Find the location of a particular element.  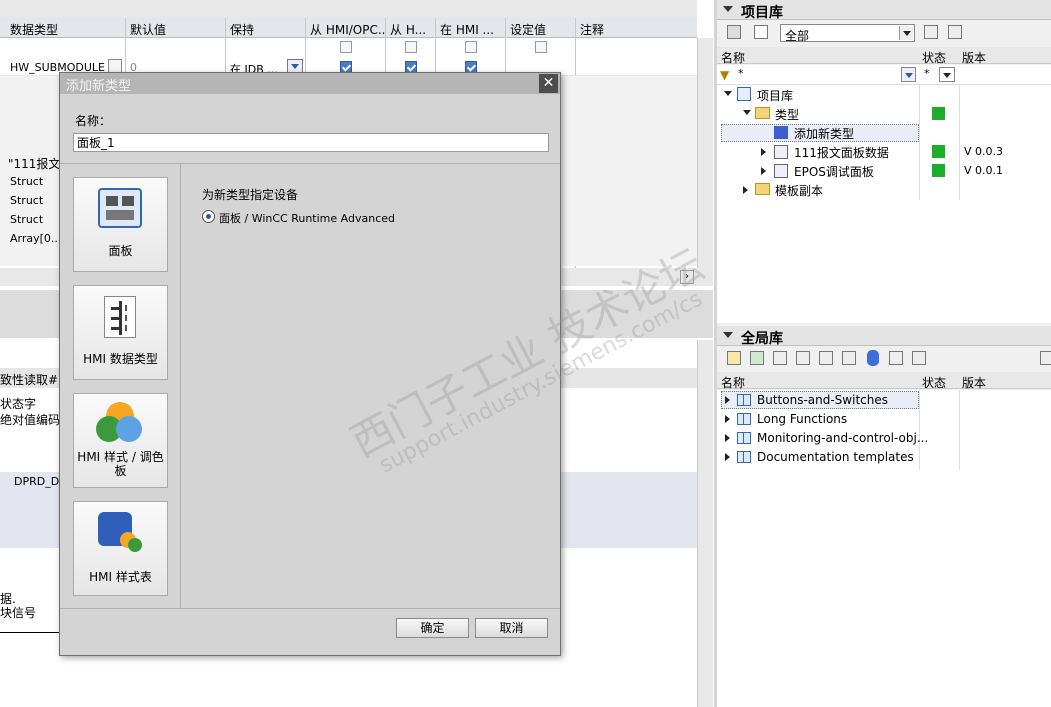

col-default: 默认值 is located at coordinates (148, 29).